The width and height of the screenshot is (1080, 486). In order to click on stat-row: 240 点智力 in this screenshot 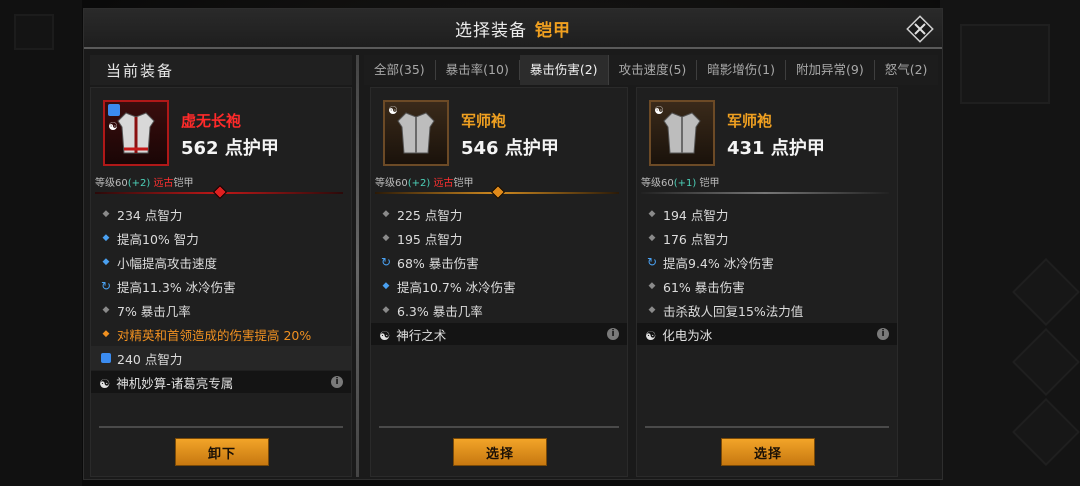, I will do `click(221, 358)`.